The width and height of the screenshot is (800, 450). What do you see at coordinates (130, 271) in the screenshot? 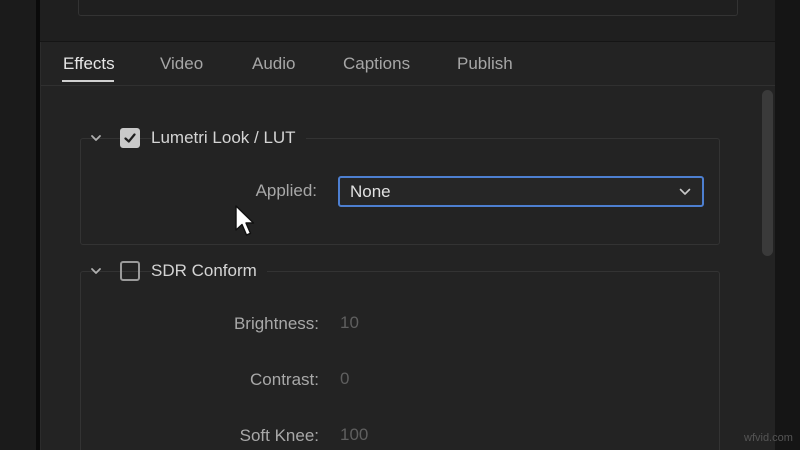
I see `sdr-conform-checkbox` at bounding box center [130, 271].